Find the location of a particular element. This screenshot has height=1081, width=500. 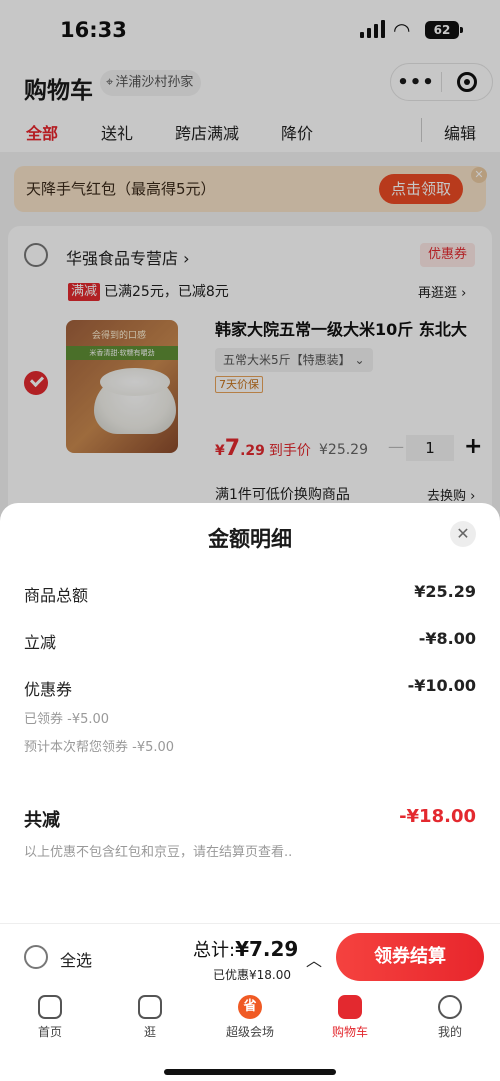

total-discount-value: -¥18.00 is located at coordinates (437, 816).